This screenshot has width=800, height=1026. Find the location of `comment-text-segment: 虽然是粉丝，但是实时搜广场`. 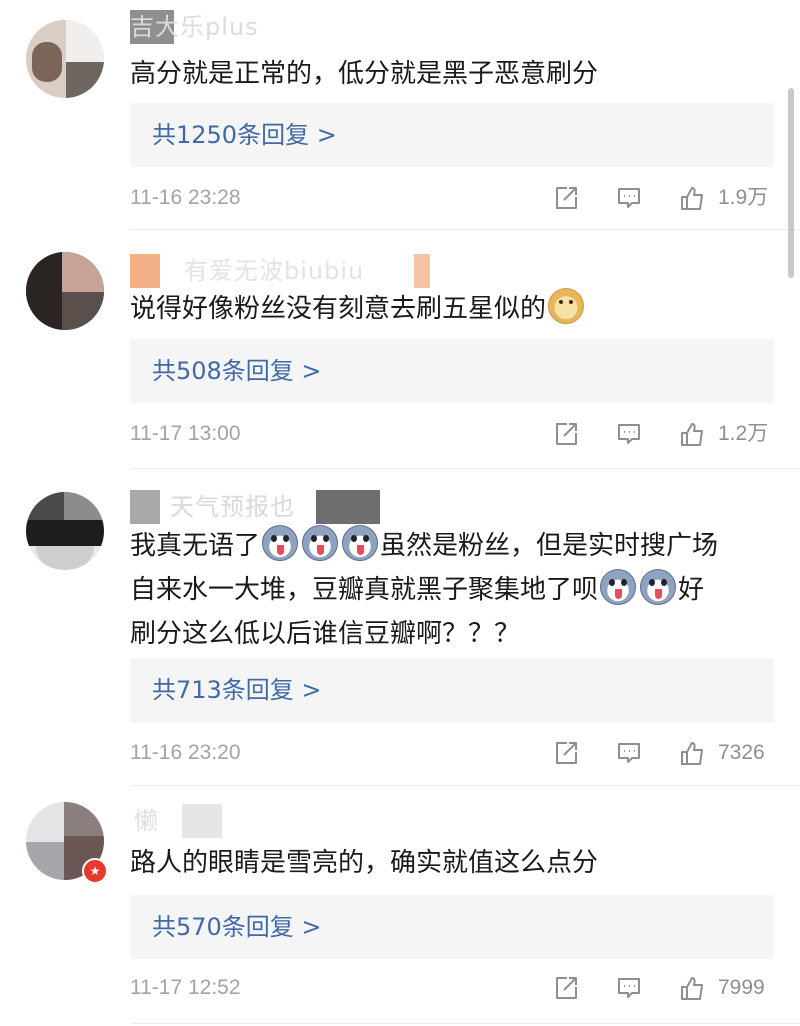

comment-text-segment: 虽然是粉丝，但是实时搜广场 is located at coordinates (549, 546).